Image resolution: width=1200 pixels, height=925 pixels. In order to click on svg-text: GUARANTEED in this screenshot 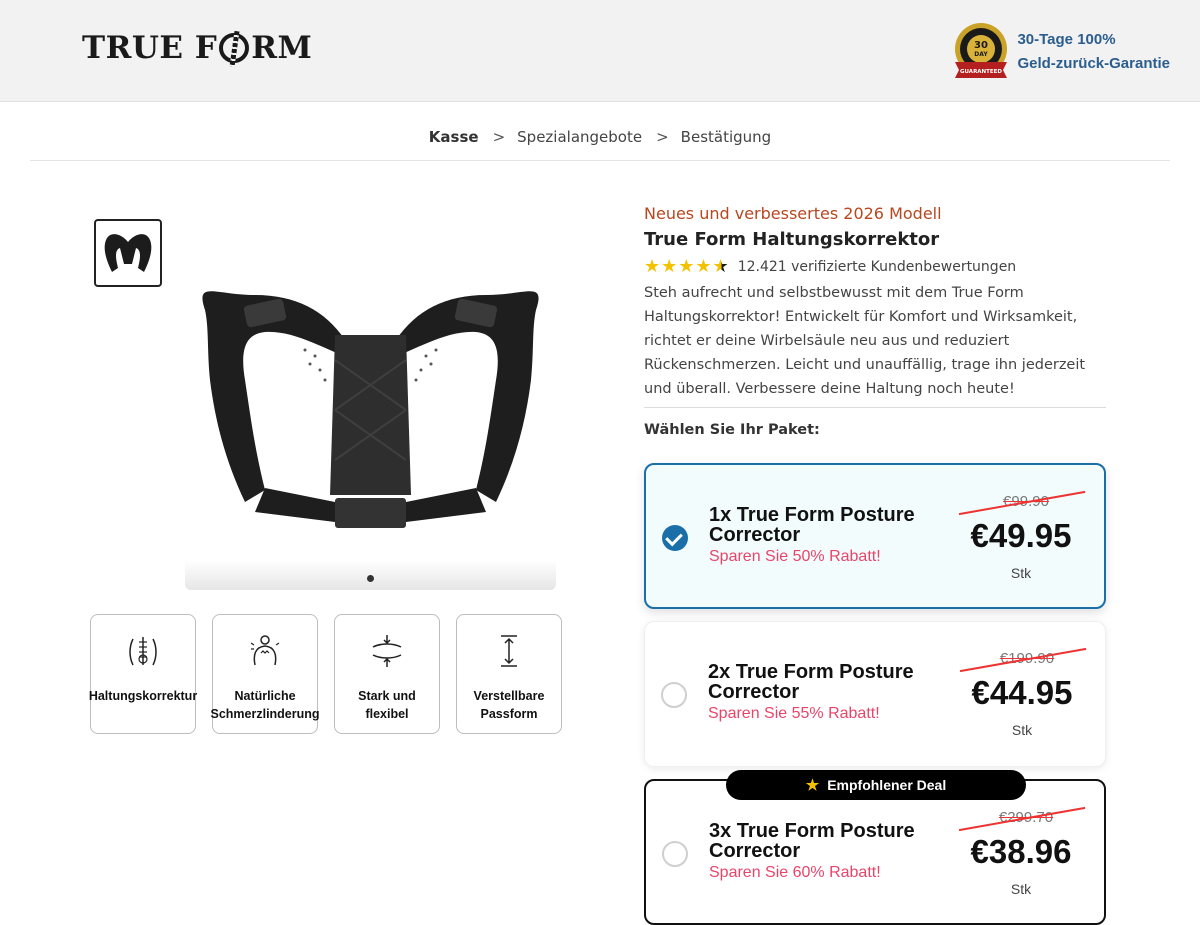, I will do `click(981, 72)`.